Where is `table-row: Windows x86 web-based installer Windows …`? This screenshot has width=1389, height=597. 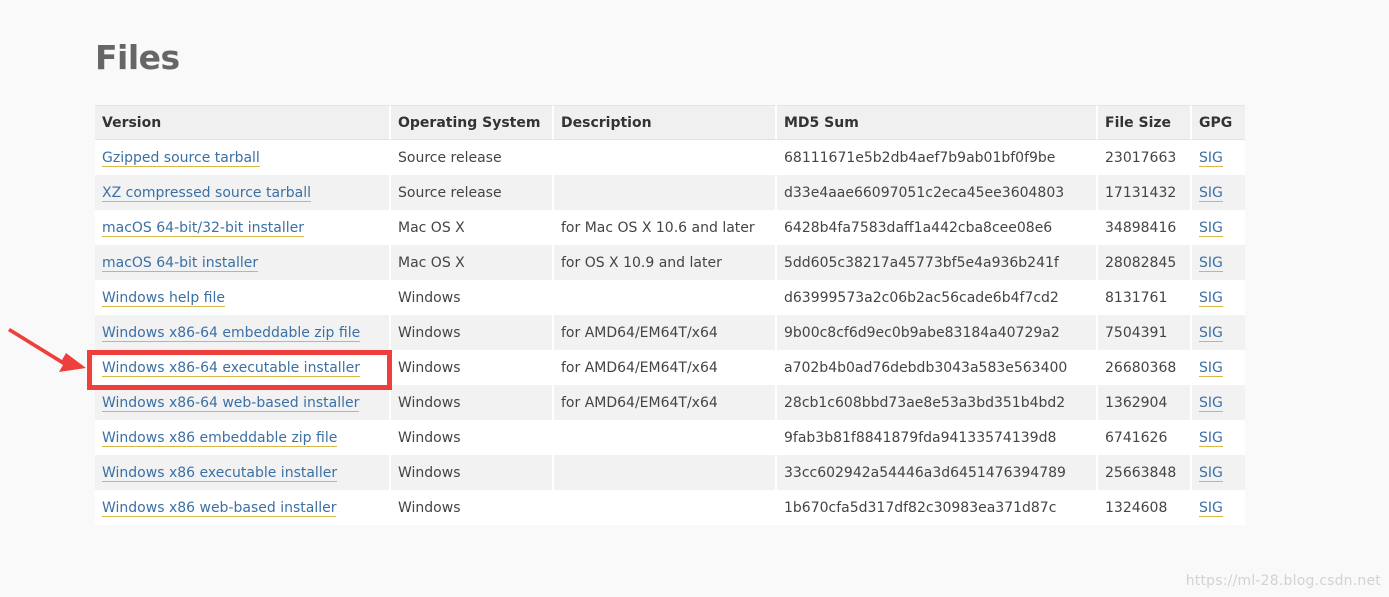 table-row: Windows x86 web-based installer Windows … is located at coordinates (670, 507).